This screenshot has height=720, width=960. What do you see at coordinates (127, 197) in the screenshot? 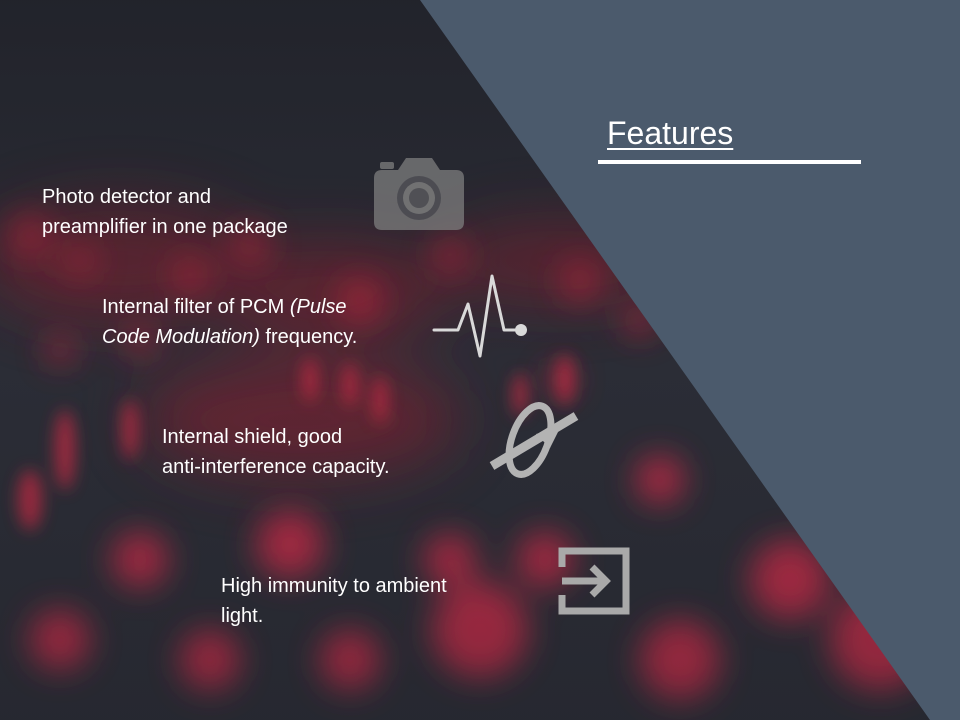
I see `feature-line: Photo detector and` at bounding box center [127, 197].